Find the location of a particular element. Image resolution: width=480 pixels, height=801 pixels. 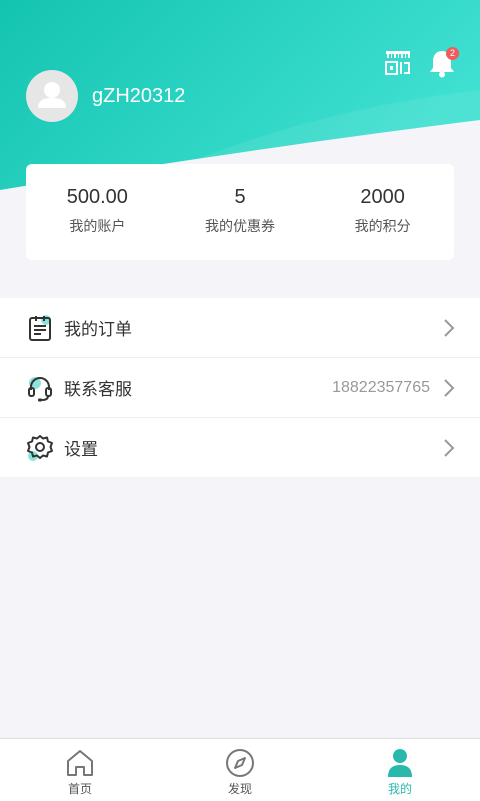

compass-icon is located at coordinates (240, 763).